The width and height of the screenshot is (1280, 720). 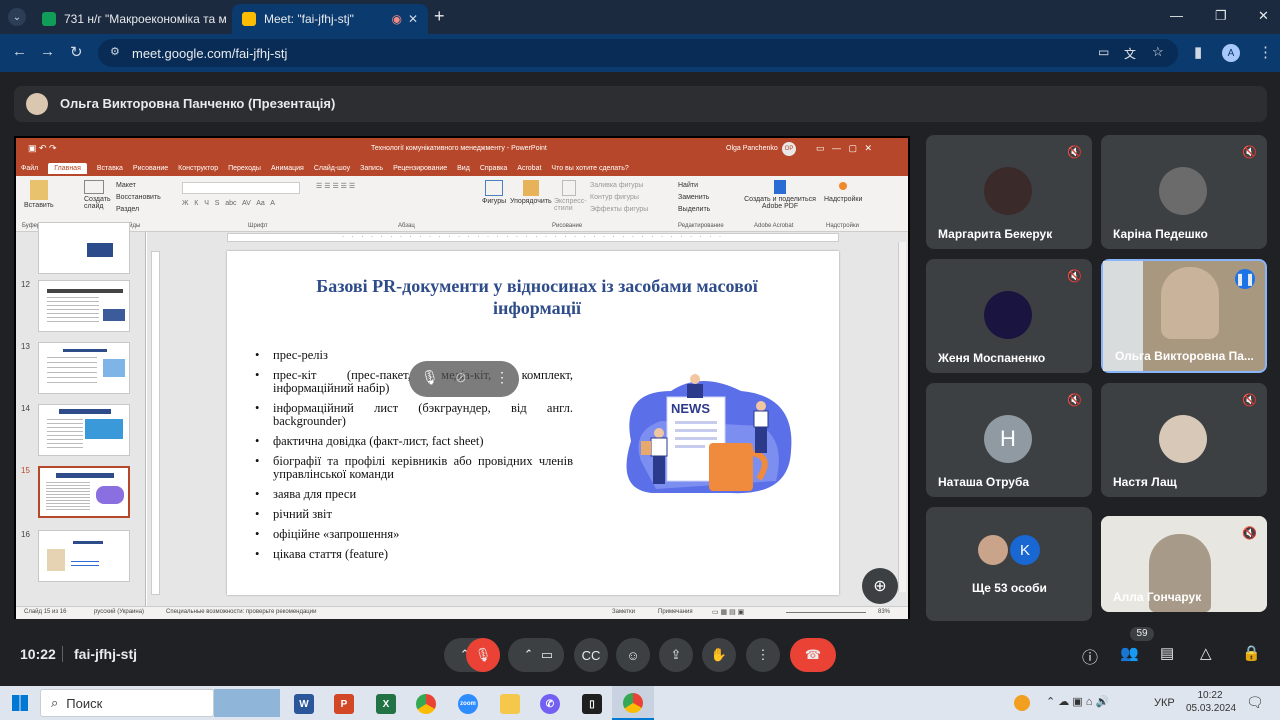 What do you see at coordinates (813, 655) in the screenshot?
I see `leave-call-button: ☎` at bounding box center [813, 655].